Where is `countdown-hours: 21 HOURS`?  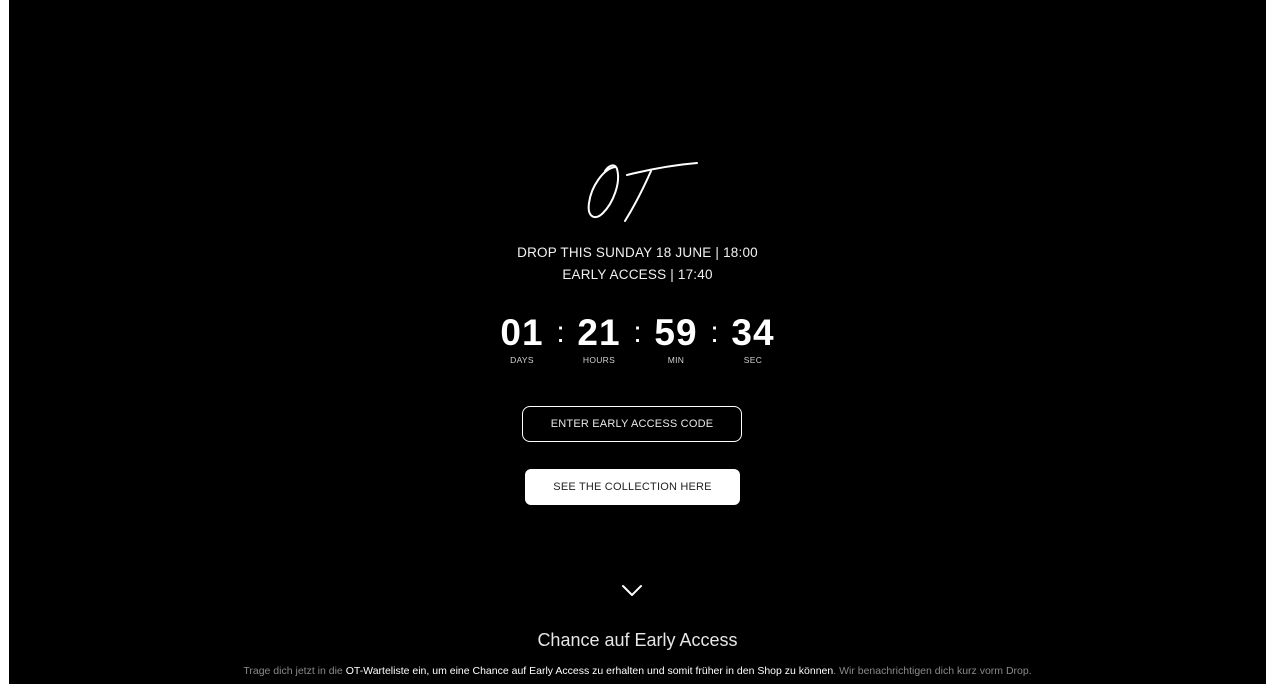
countdown-hours: 21 HOURS is located at coordinates (599, 338).